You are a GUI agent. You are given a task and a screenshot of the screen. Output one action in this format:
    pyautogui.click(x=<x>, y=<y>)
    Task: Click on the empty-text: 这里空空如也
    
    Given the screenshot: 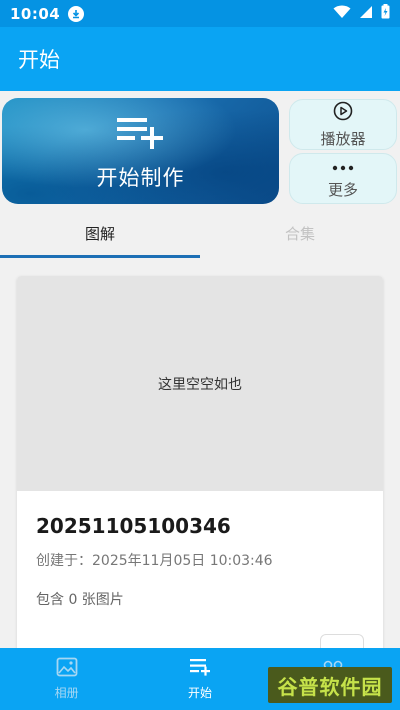 What is the action you would take?
    pyautogui.click(x=200, y=384)
    